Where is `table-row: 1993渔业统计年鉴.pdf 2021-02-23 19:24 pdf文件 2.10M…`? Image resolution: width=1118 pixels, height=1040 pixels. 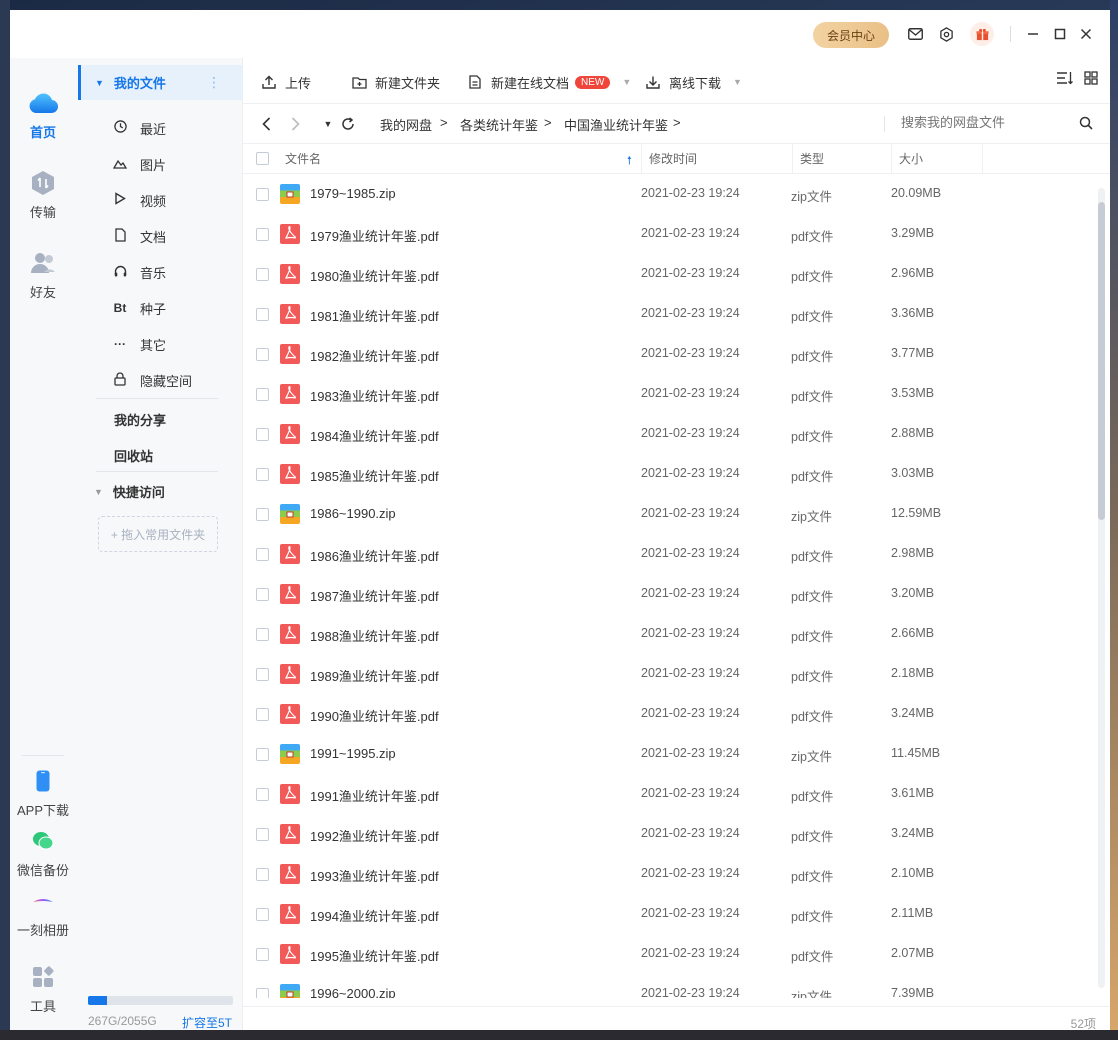
table-row: 1993渔业统计年鉴.pdf 2021-02-23 19:24 pdf文件 2.10M… is located at coordinates (669, 874).